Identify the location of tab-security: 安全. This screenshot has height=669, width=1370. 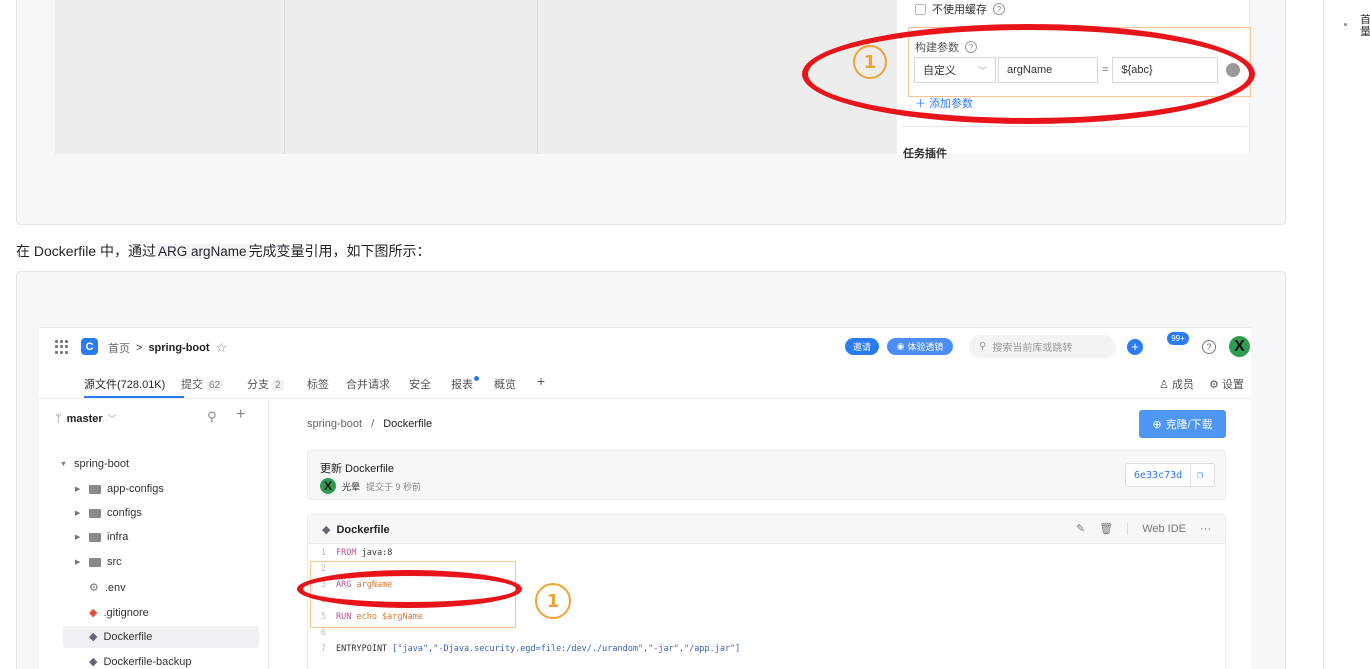
(420, 384).